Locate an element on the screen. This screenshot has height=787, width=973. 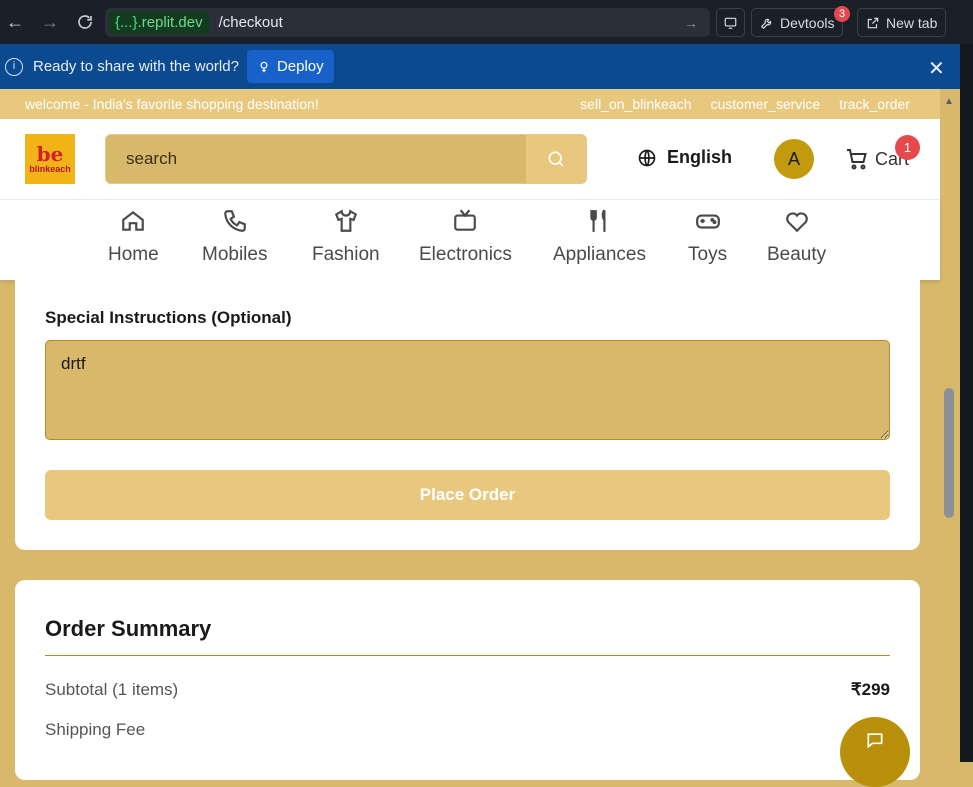
divider is located at coordinates (467, 655).